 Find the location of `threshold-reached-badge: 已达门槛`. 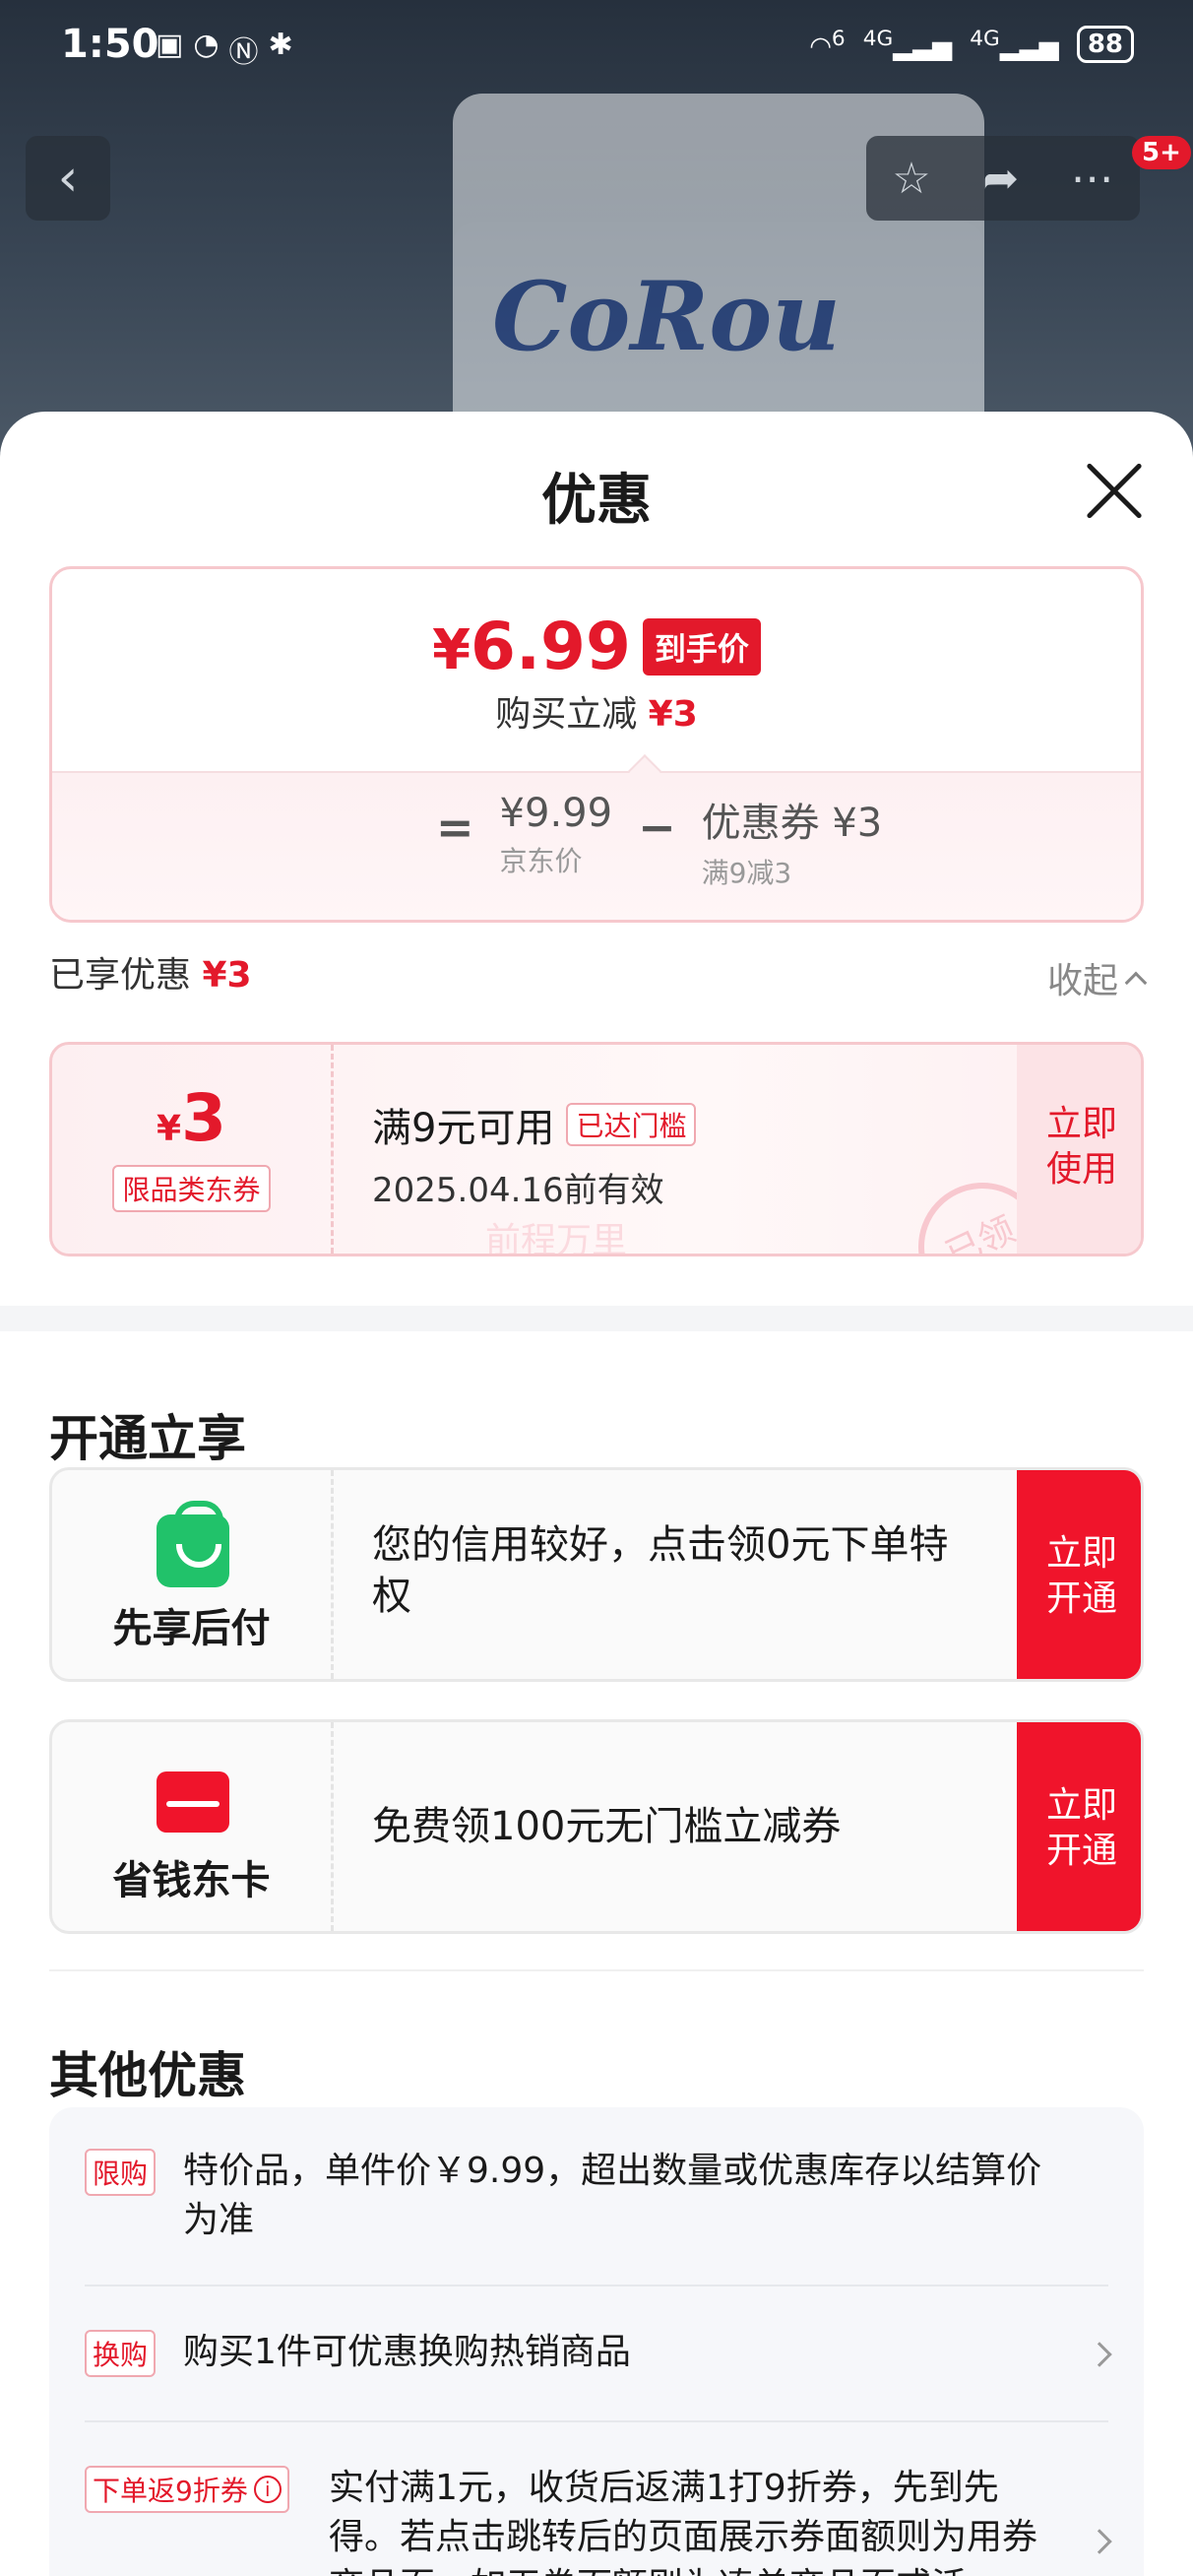

threshold-reached-badge: 已达门槛 is located at coordinates (631, 1124).